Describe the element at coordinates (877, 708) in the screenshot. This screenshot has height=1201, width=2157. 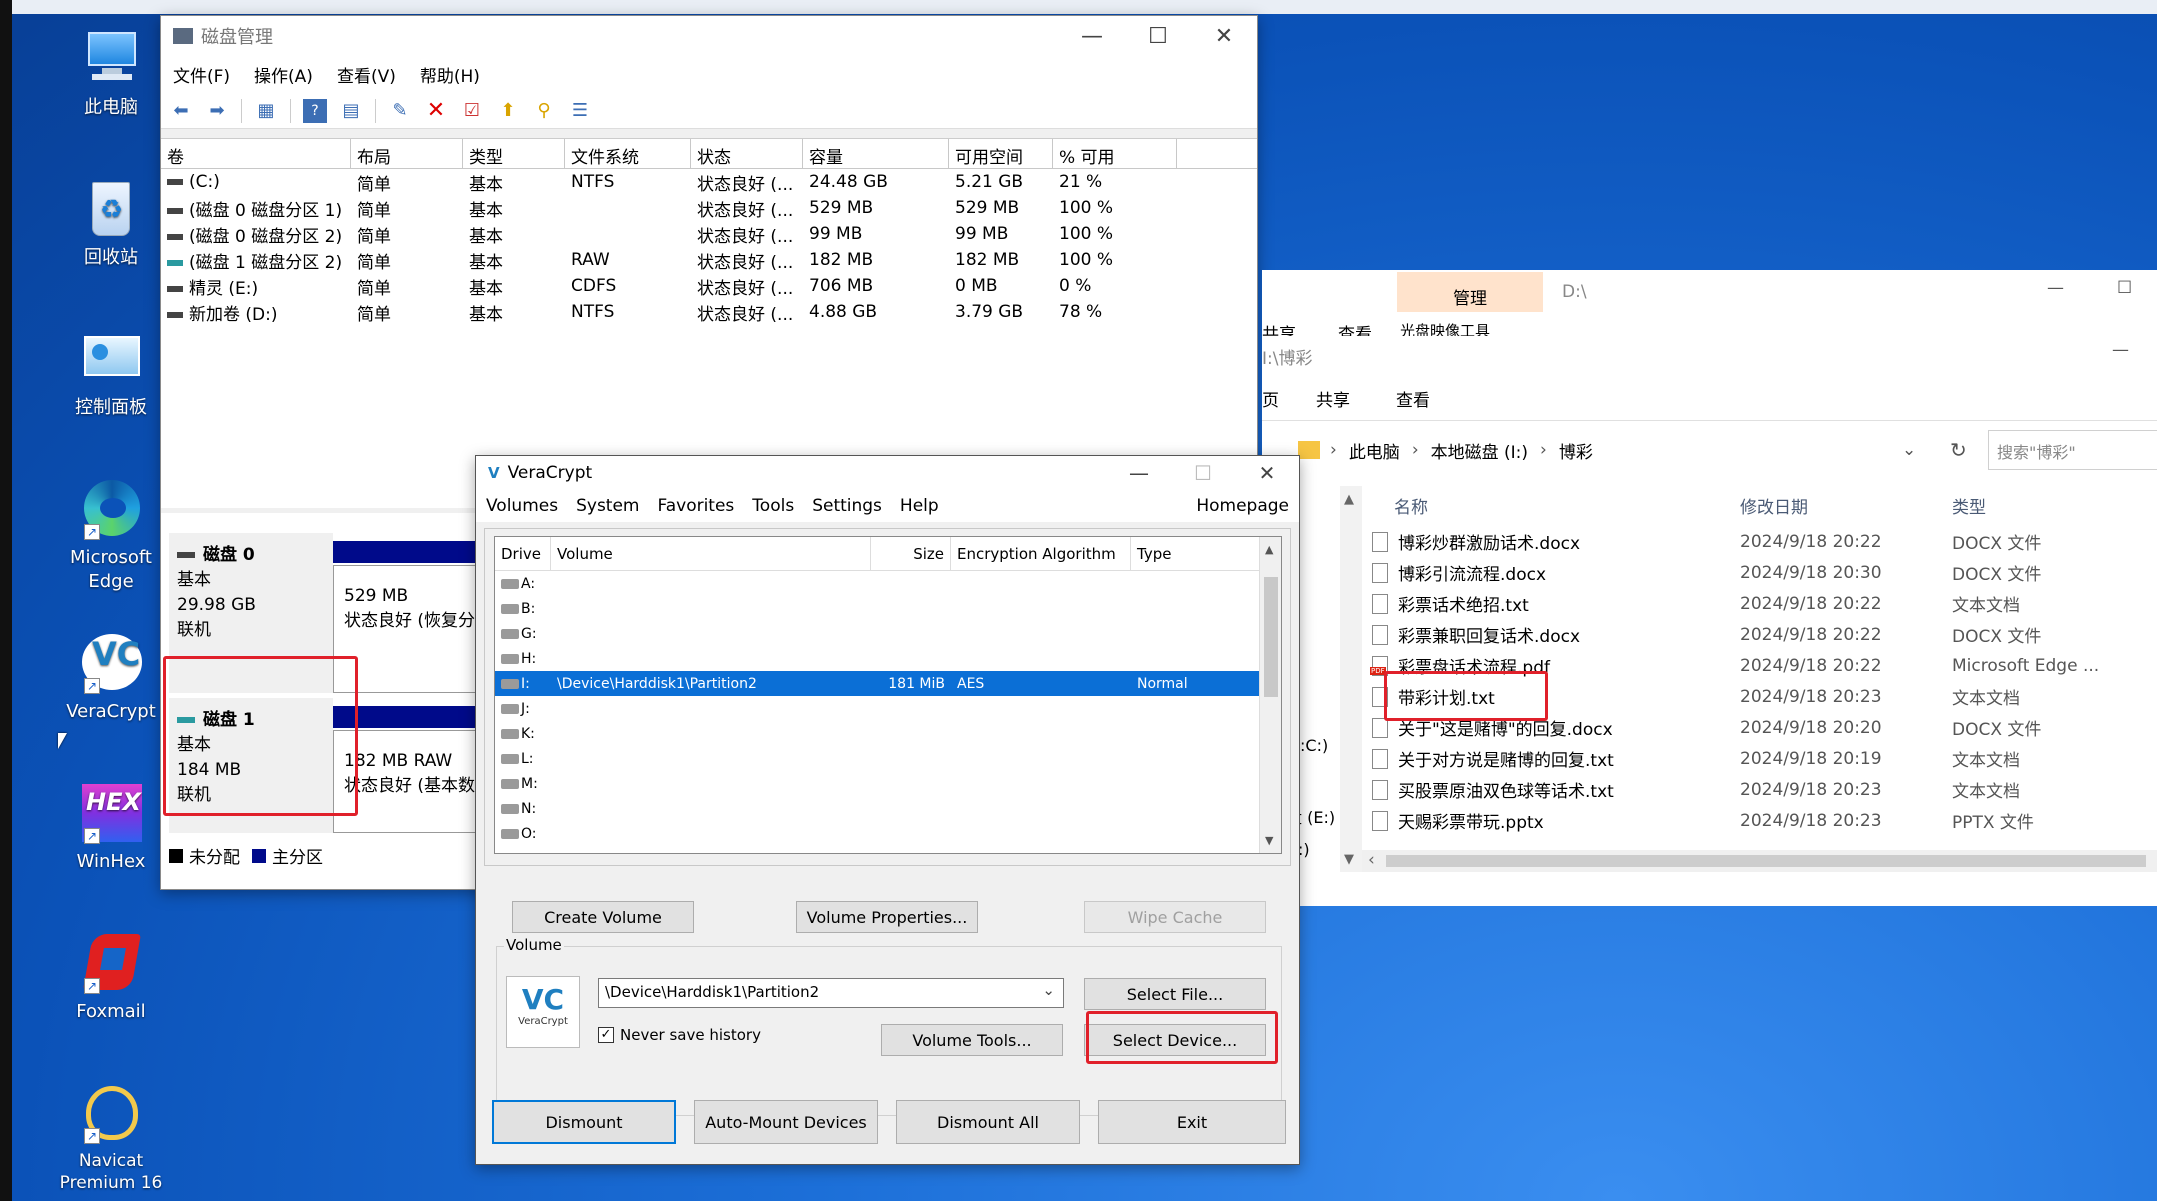
I see `drive-row: J:` at that location.